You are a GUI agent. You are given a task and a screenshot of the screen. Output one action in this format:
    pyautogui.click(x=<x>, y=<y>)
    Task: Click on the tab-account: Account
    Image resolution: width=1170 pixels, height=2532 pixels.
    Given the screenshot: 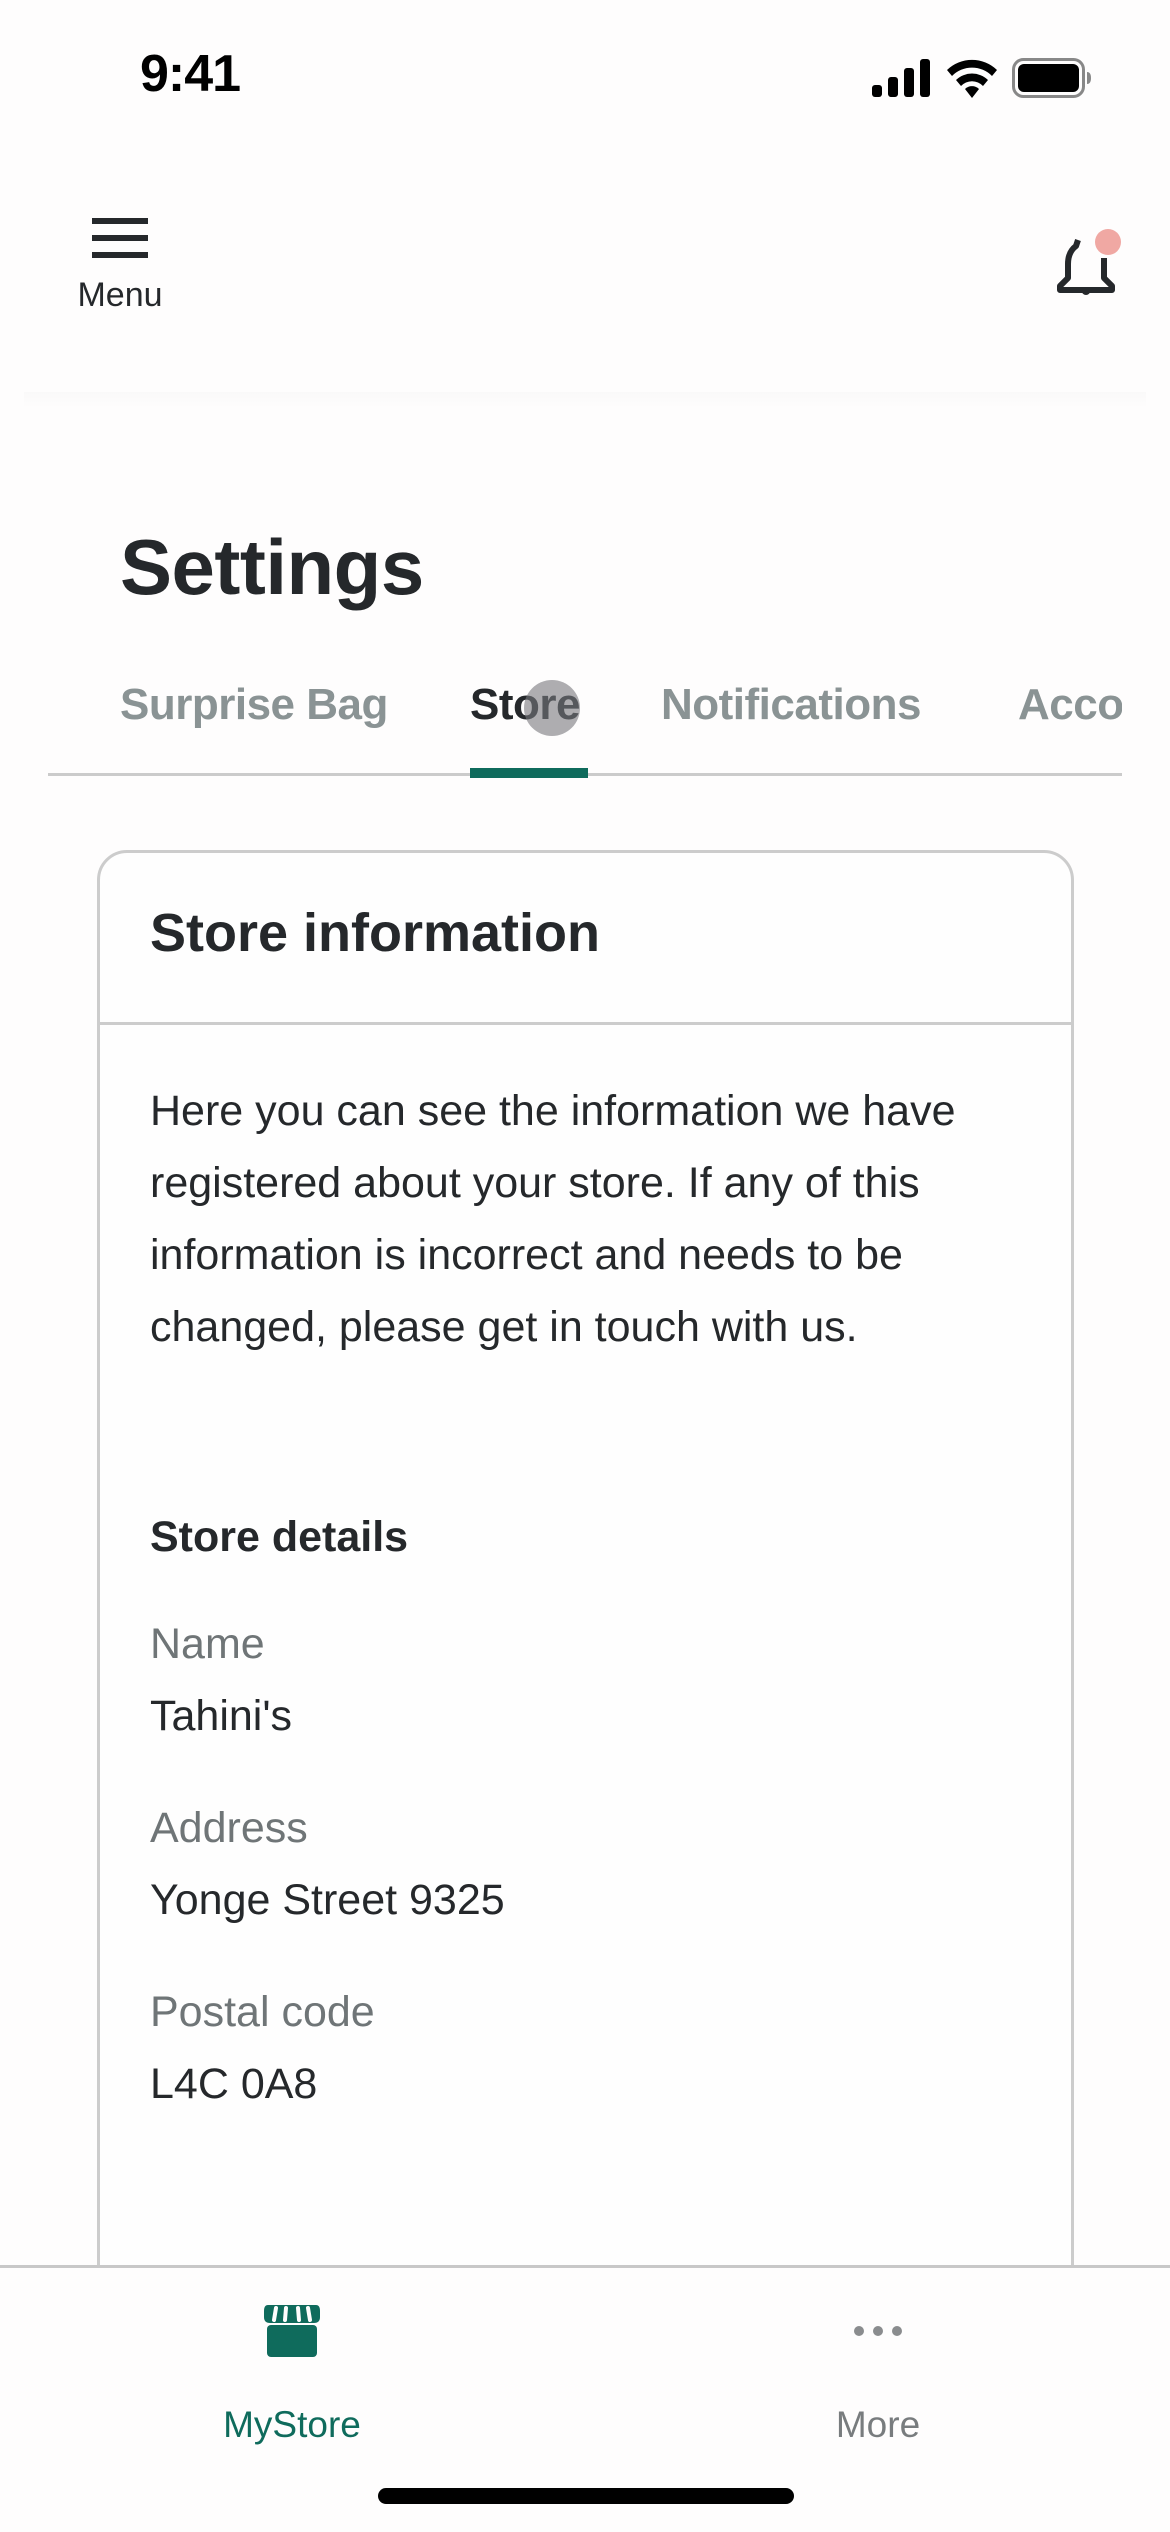 What is the action you would take?
    pyautogui.click(x=1070, y=705)
    